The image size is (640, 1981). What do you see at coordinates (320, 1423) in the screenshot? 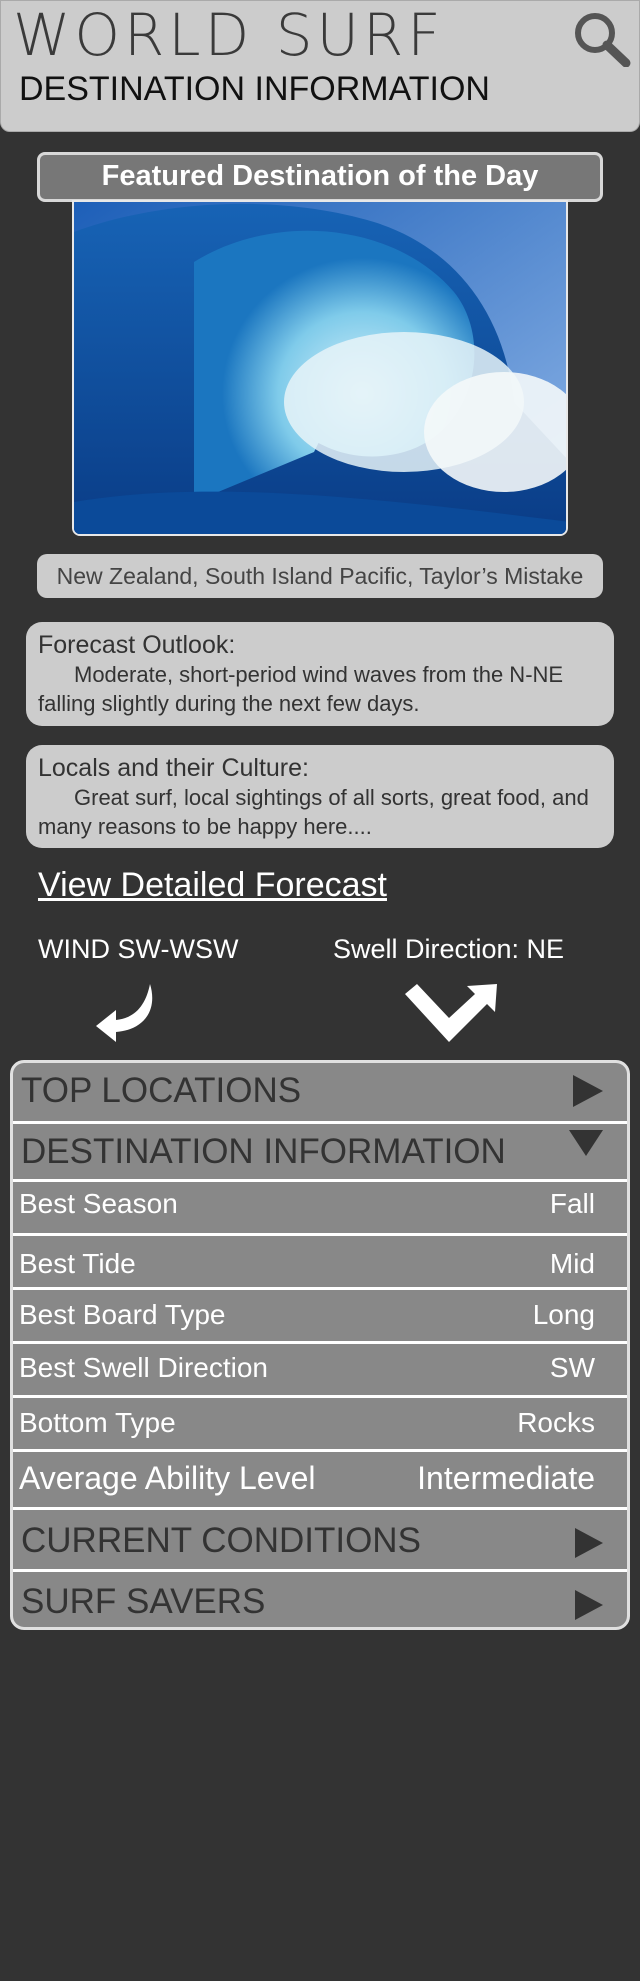
I see `detail-row: Bottom Type Rocks` at bounding box center [320, 1423].